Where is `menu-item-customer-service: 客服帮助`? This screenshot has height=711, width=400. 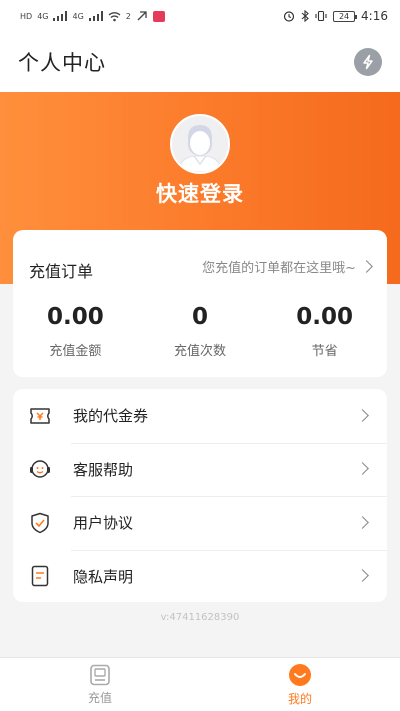
menu-item-customer-service: 客服帮助 is located at coordinates (200, 469).